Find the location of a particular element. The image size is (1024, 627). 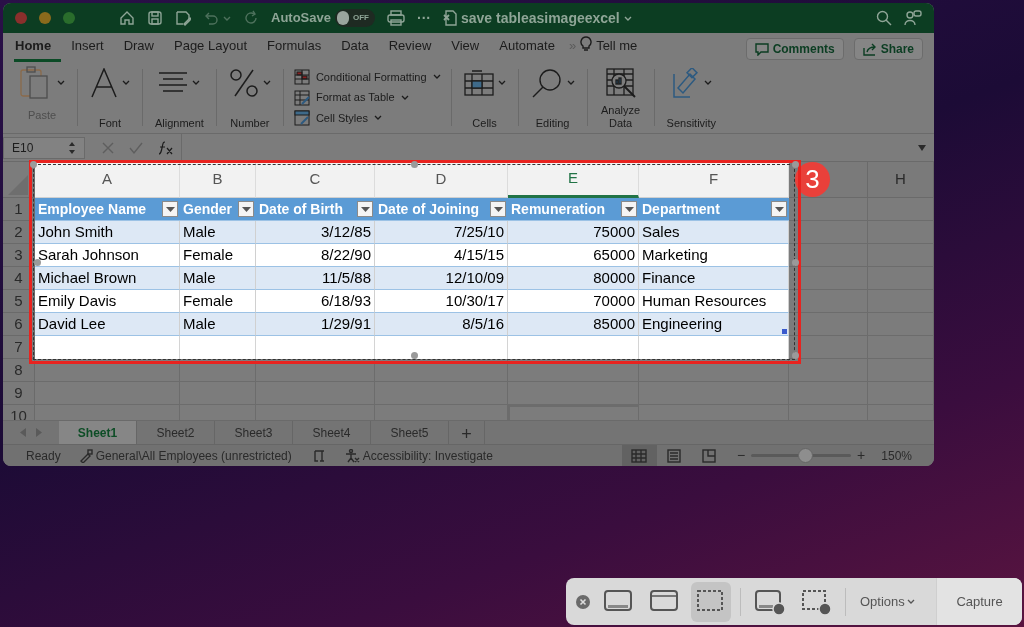

save-icon is located at coordinates (155, 18).